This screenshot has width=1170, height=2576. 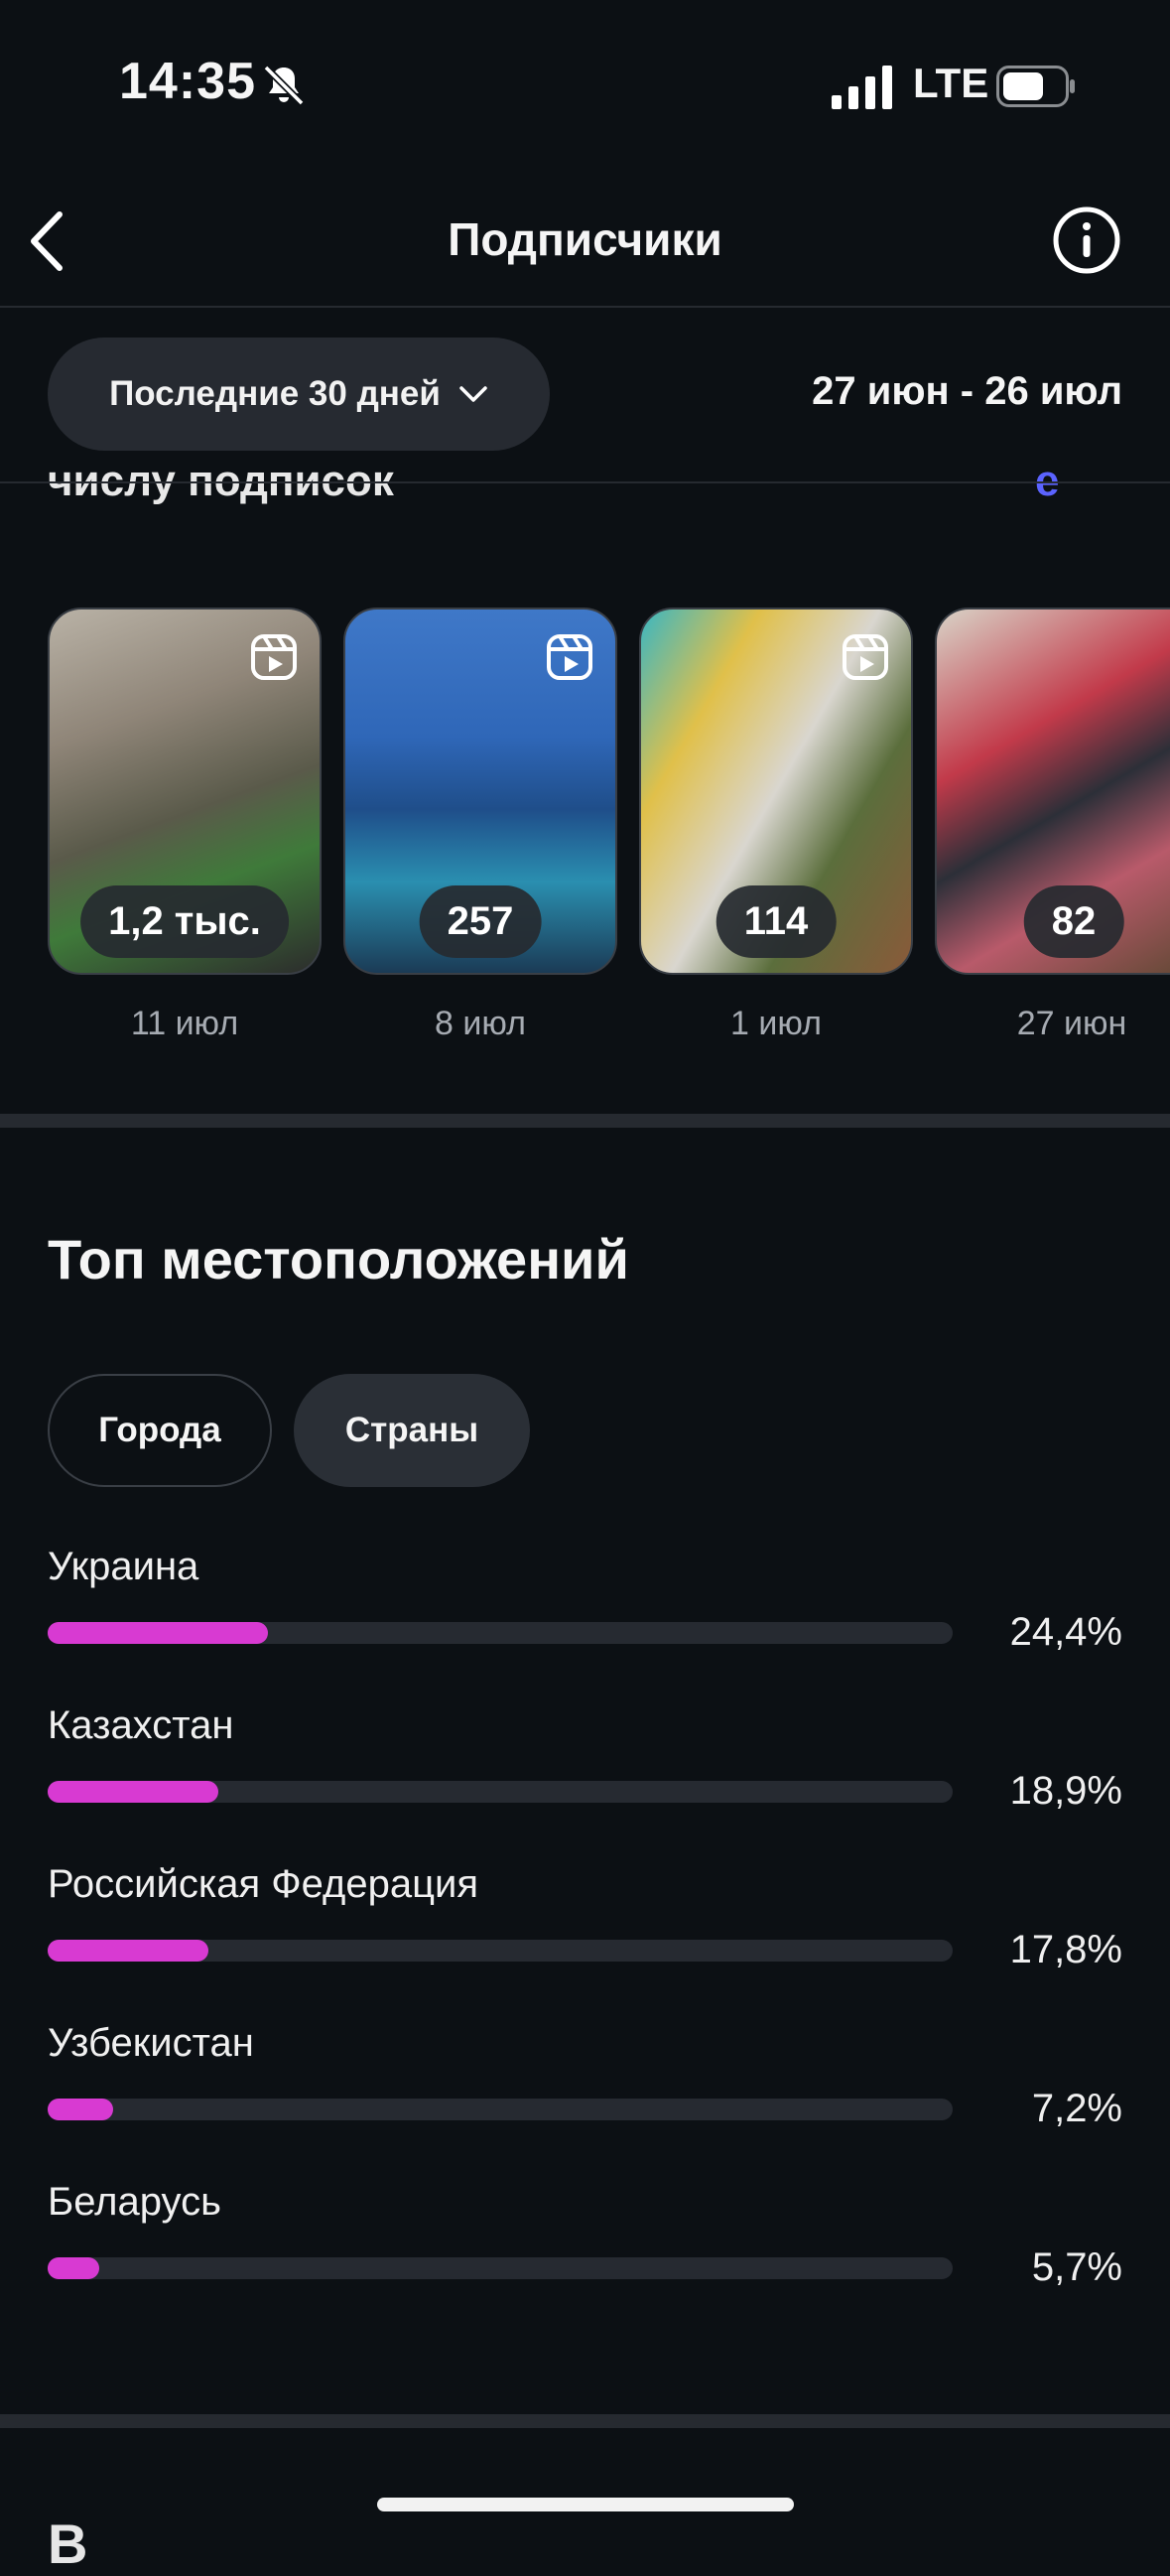 What do you see at coordinates (1052, 791) in the screenshot?
I see `reel-thumbnail: 82` at bounding box center [1052, 791].